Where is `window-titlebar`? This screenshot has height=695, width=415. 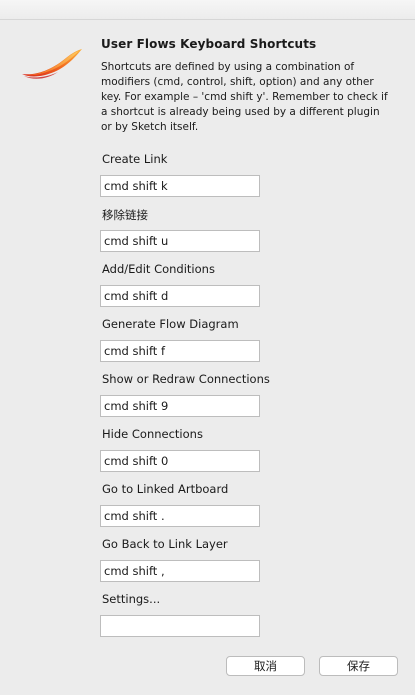
window-titlebar is located at coordinates (207, 10).